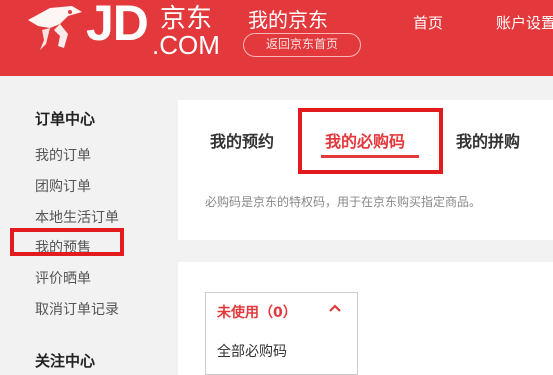 The height and width of the screenshot is (375, 553). I want to click on purchase-code-description: 必购码是京东的特权码，用于在京东购买指定商品。, so click(343, 202).